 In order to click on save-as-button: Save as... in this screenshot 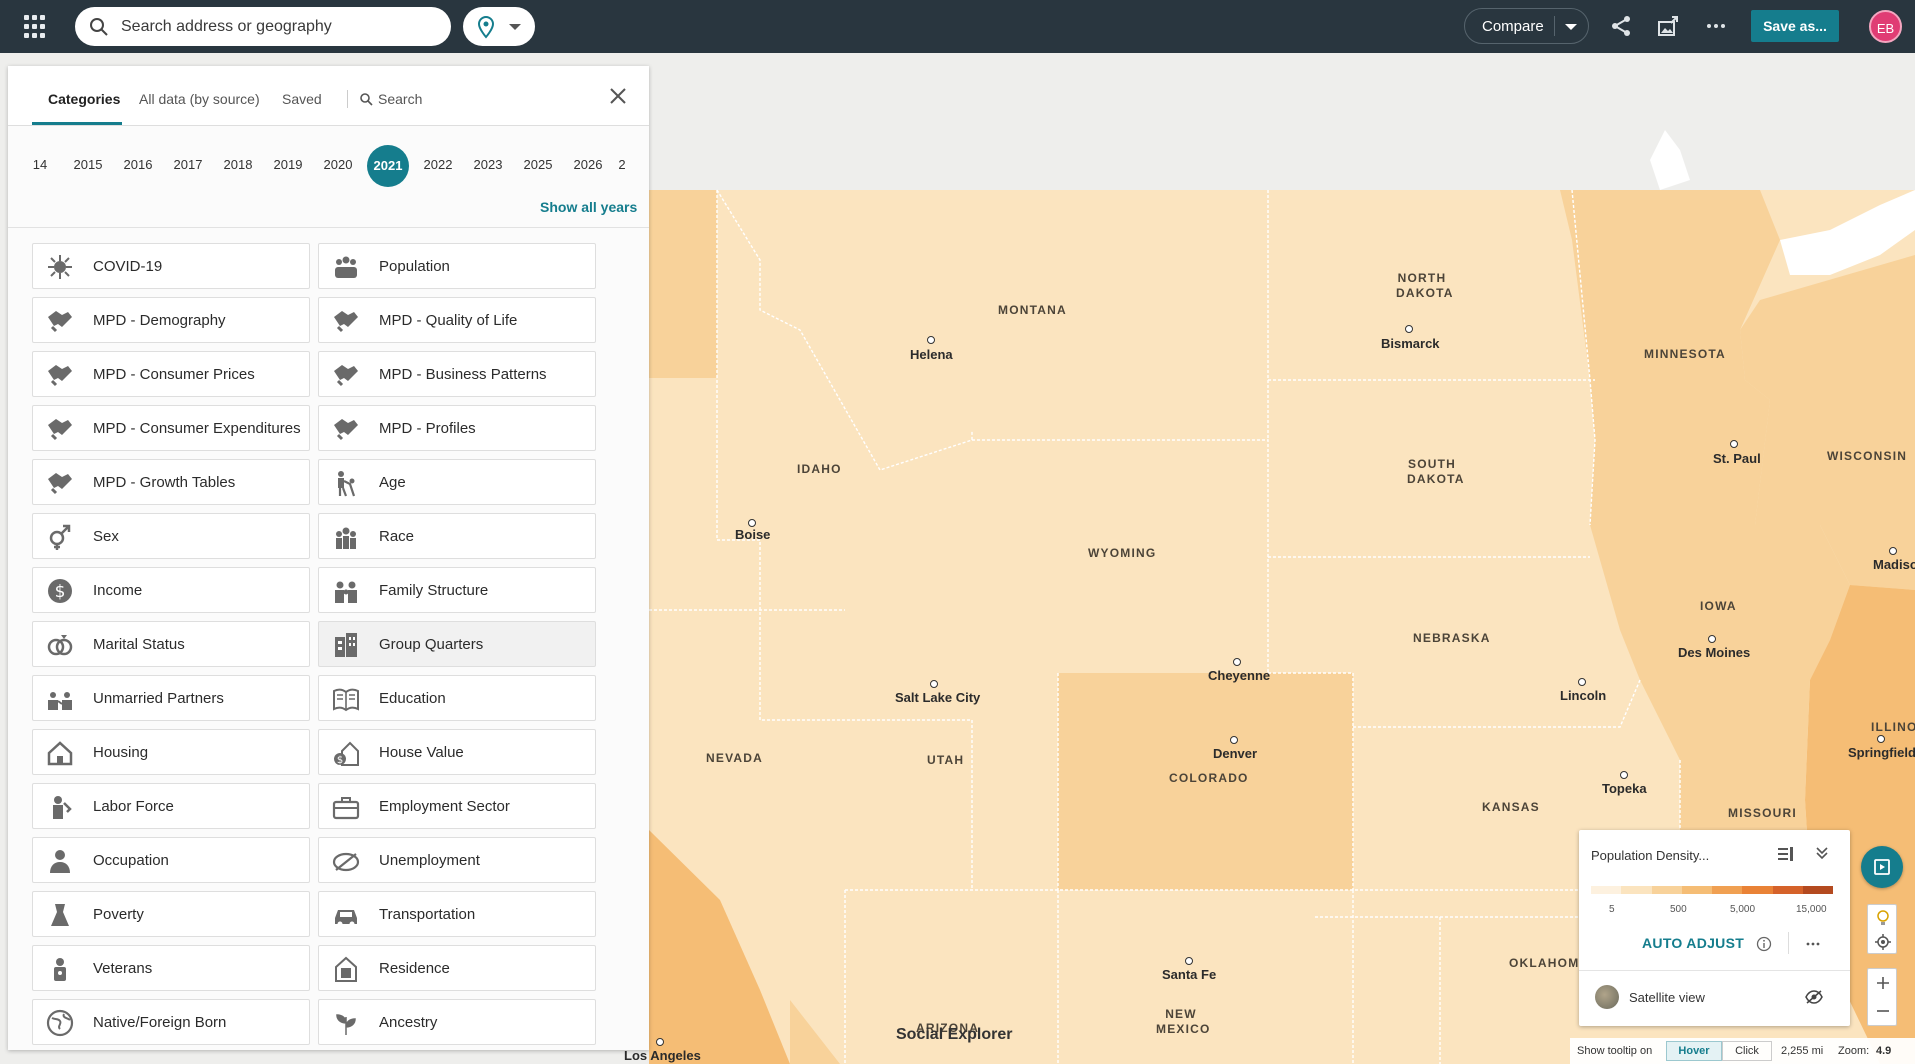, I will do `click(1795, 26)`.